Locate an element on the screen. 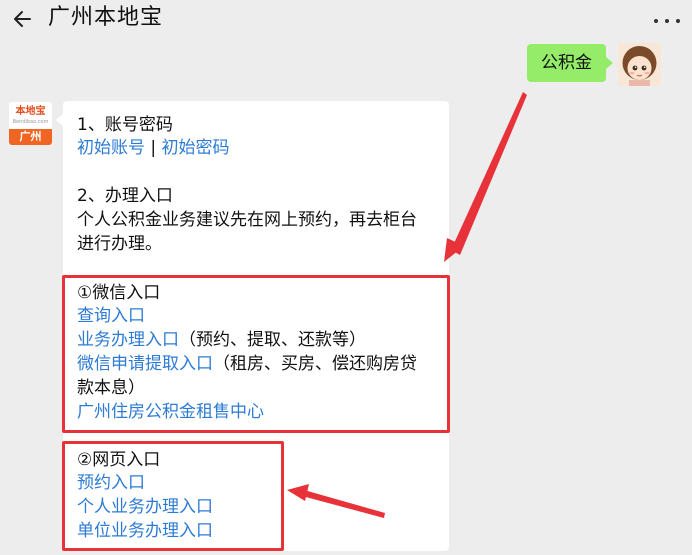  initial-password-link: 初始密码 is located at coordinates (196, 148).